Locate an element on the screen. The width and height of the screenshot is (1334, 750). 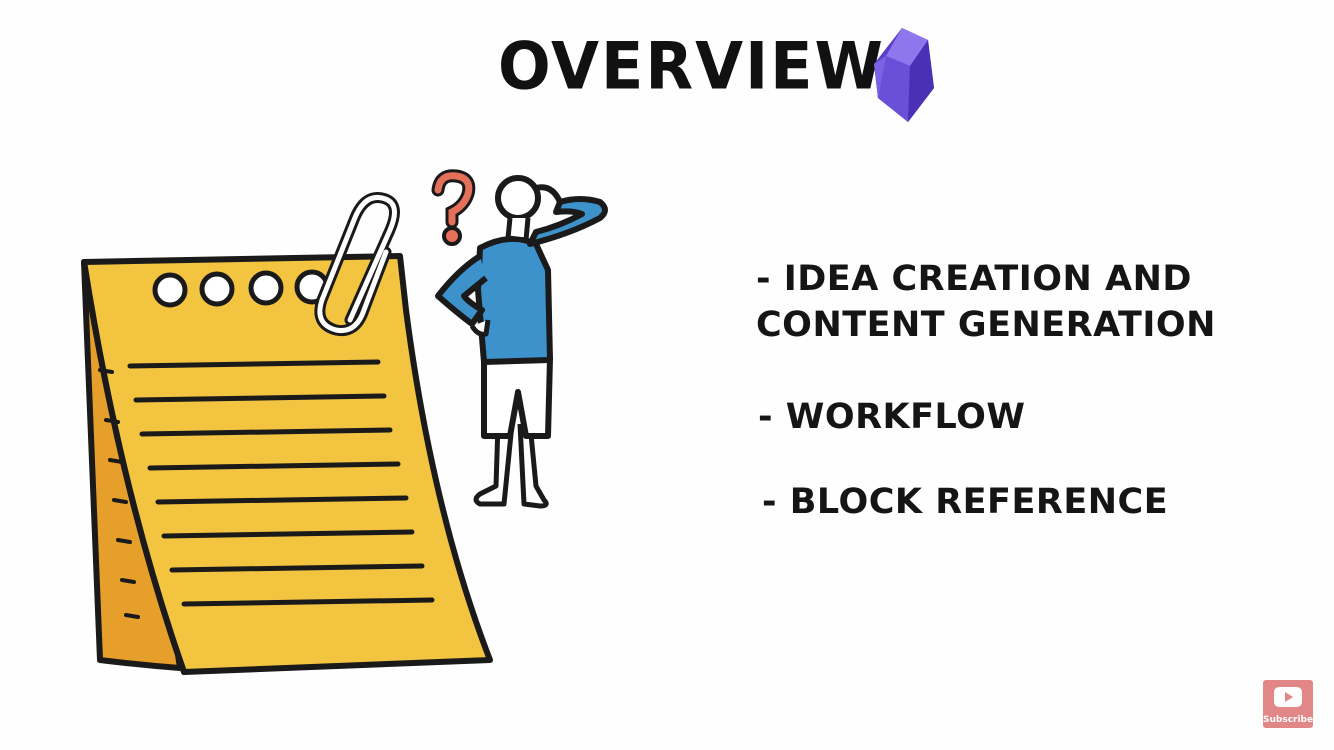
question-mark-icon is located at coordinates (453, 207).